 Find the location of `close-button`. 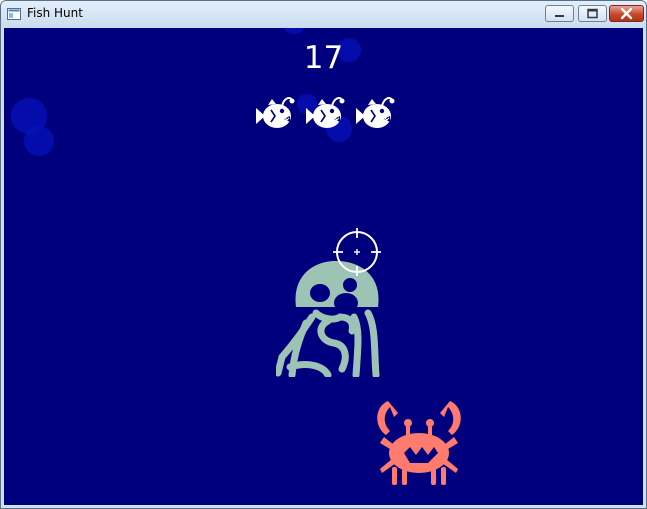

close-button is located at coordinates (626, 13).